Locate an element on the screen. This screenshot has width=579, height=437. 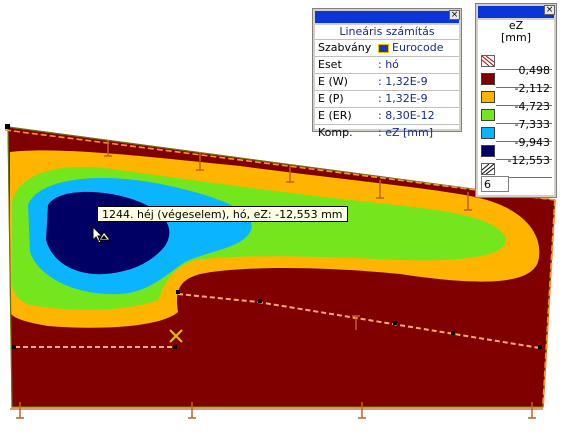
calc-row-key: E (P) is located at coordinates (331, 98).